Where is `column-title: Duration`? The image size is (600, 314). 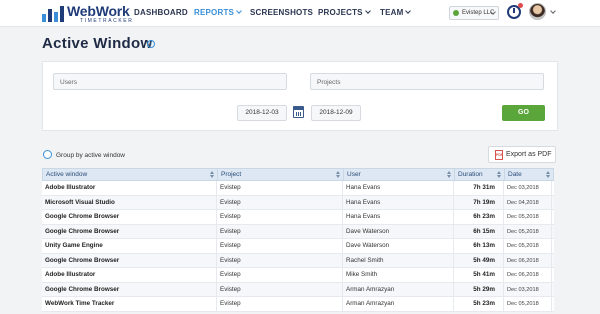
column-title: Duration is located at coordinates (470, 174).